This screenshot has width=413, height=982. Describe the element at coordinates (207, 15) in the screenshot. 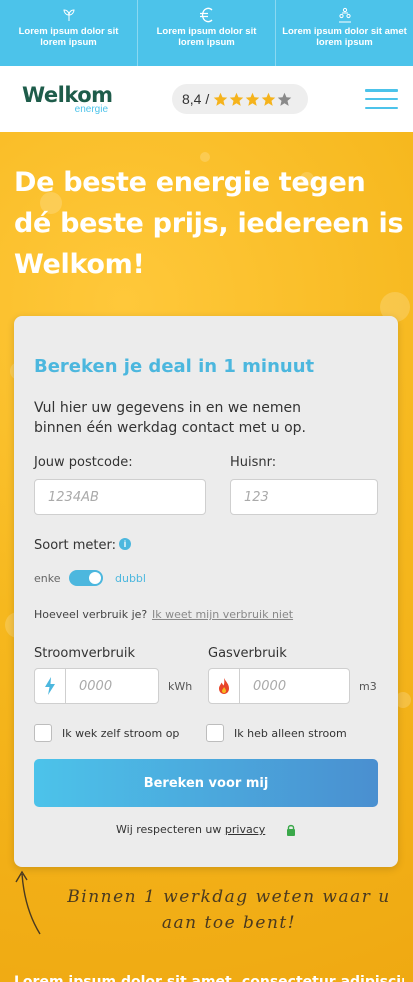

I see `euro-icon` at that location.